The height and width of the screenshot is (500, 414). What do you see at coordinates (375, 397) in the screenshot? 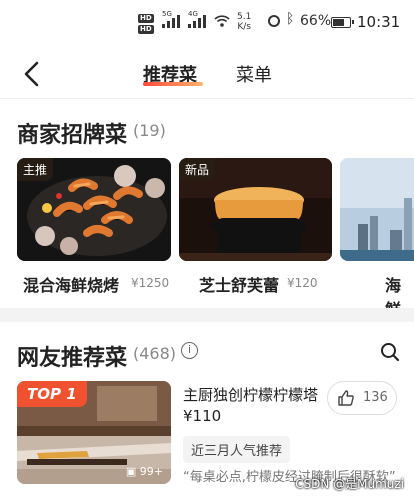
I see `like-count: 136` at bounding box center [375, 397].